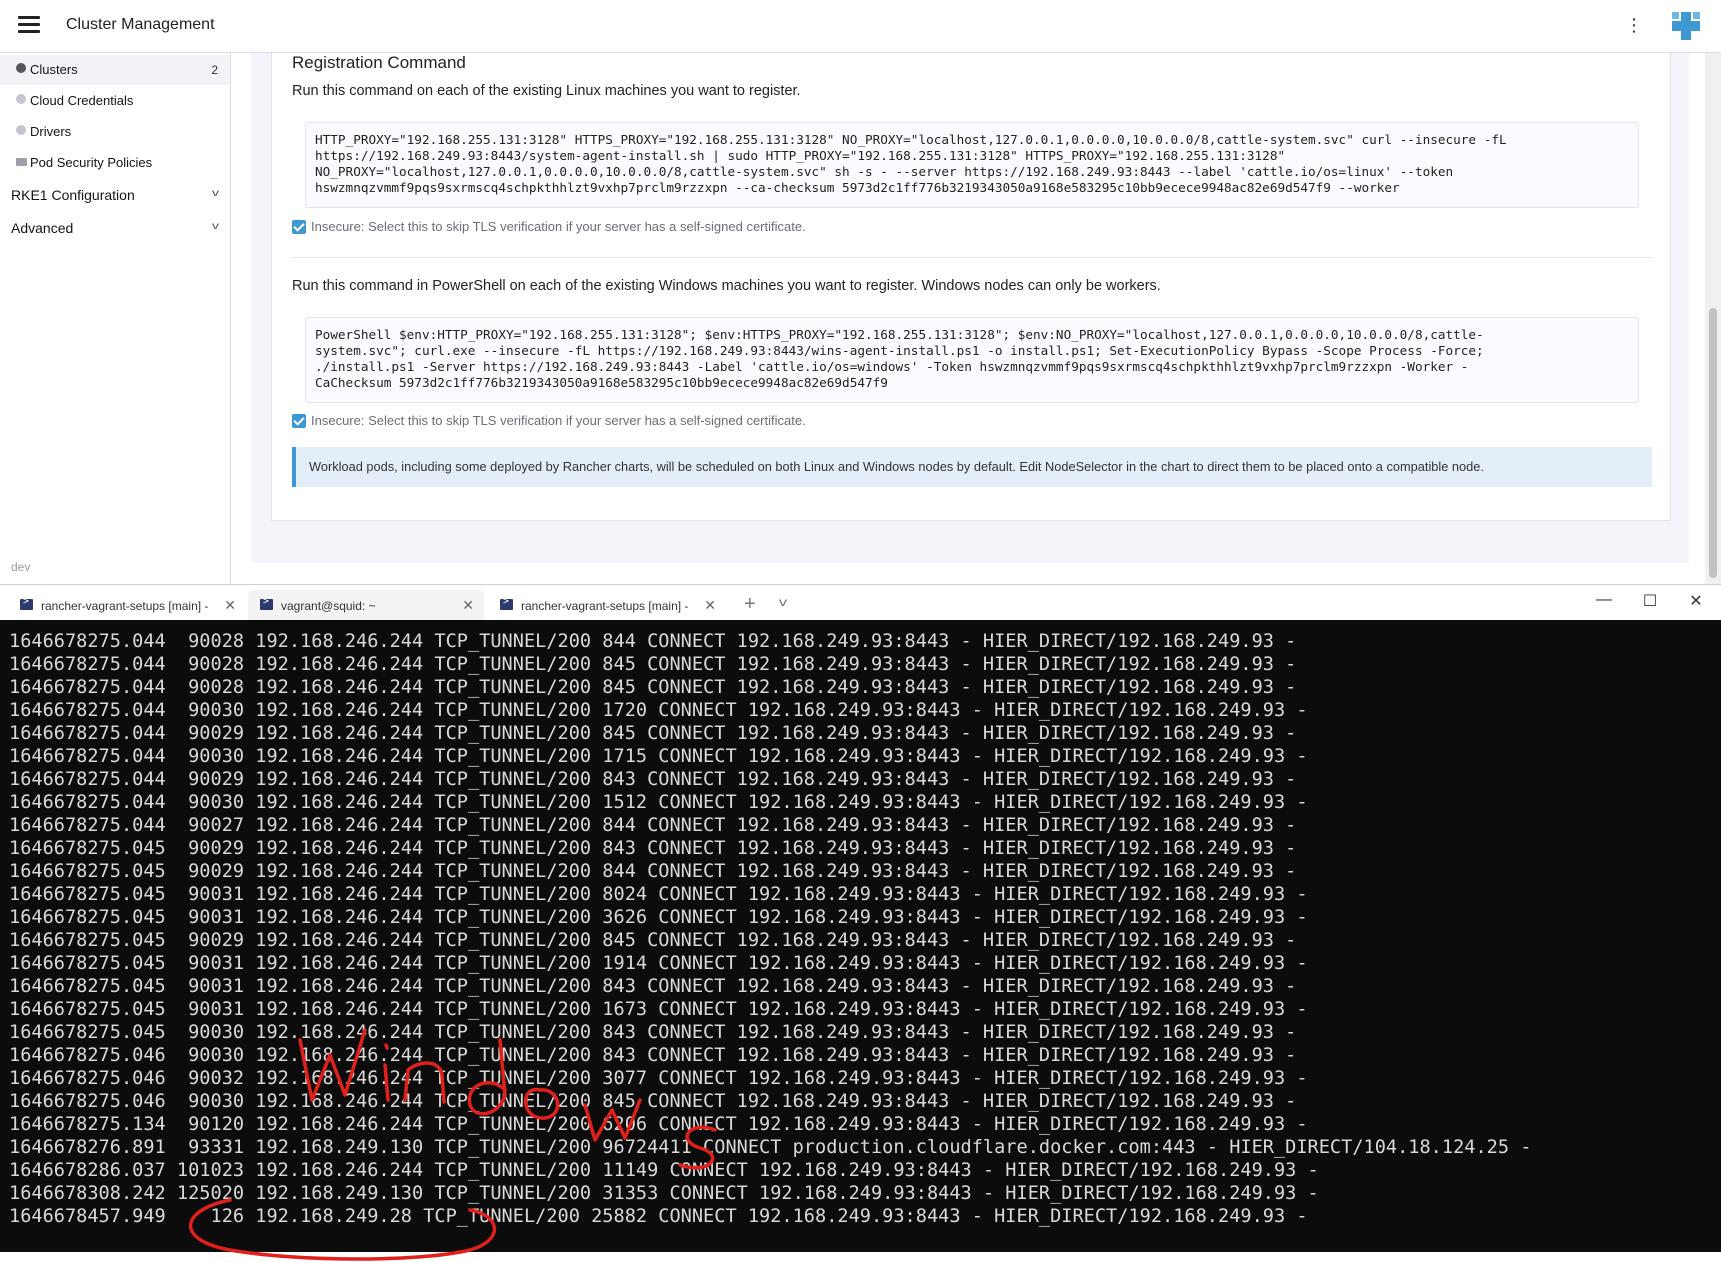  Describe the element at coordinates (115, 70) in the screenshot. I see `sidebar-item-clusters: Clusters 2` at that location.